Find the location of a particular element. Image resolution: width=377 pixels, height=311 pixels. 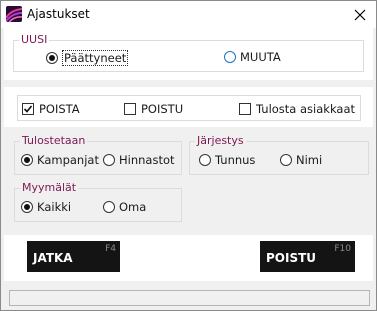

radio-hinnastot: Hinnastot is located at coordinates (139, 160).